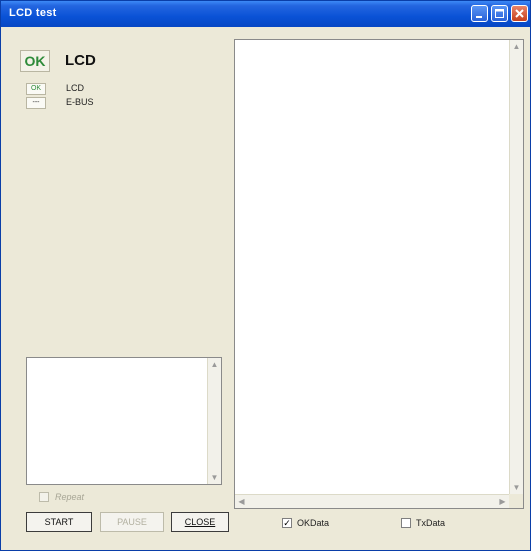  I want to click on panel-horizontal-scrollbar: ◀ ▶, so click(372, 501).